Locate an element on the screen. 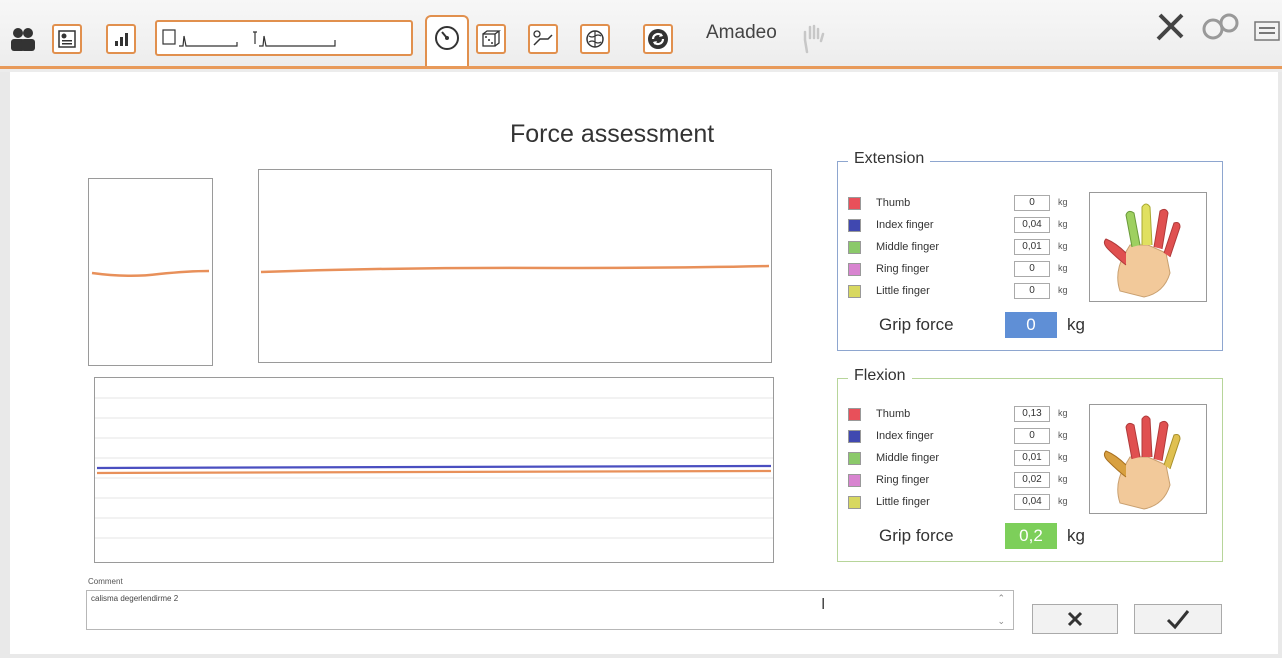 The height and width of the screenshot is (658, 1282). tools-icon is located at coordinates (1170, 26).